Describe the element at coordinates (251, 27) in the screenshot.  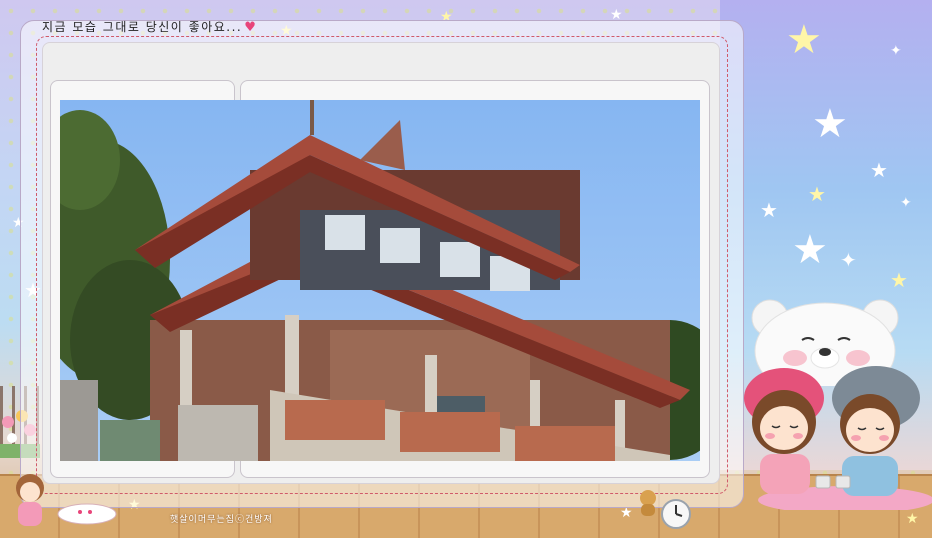
I see `heart-icon: ♥` at that location.